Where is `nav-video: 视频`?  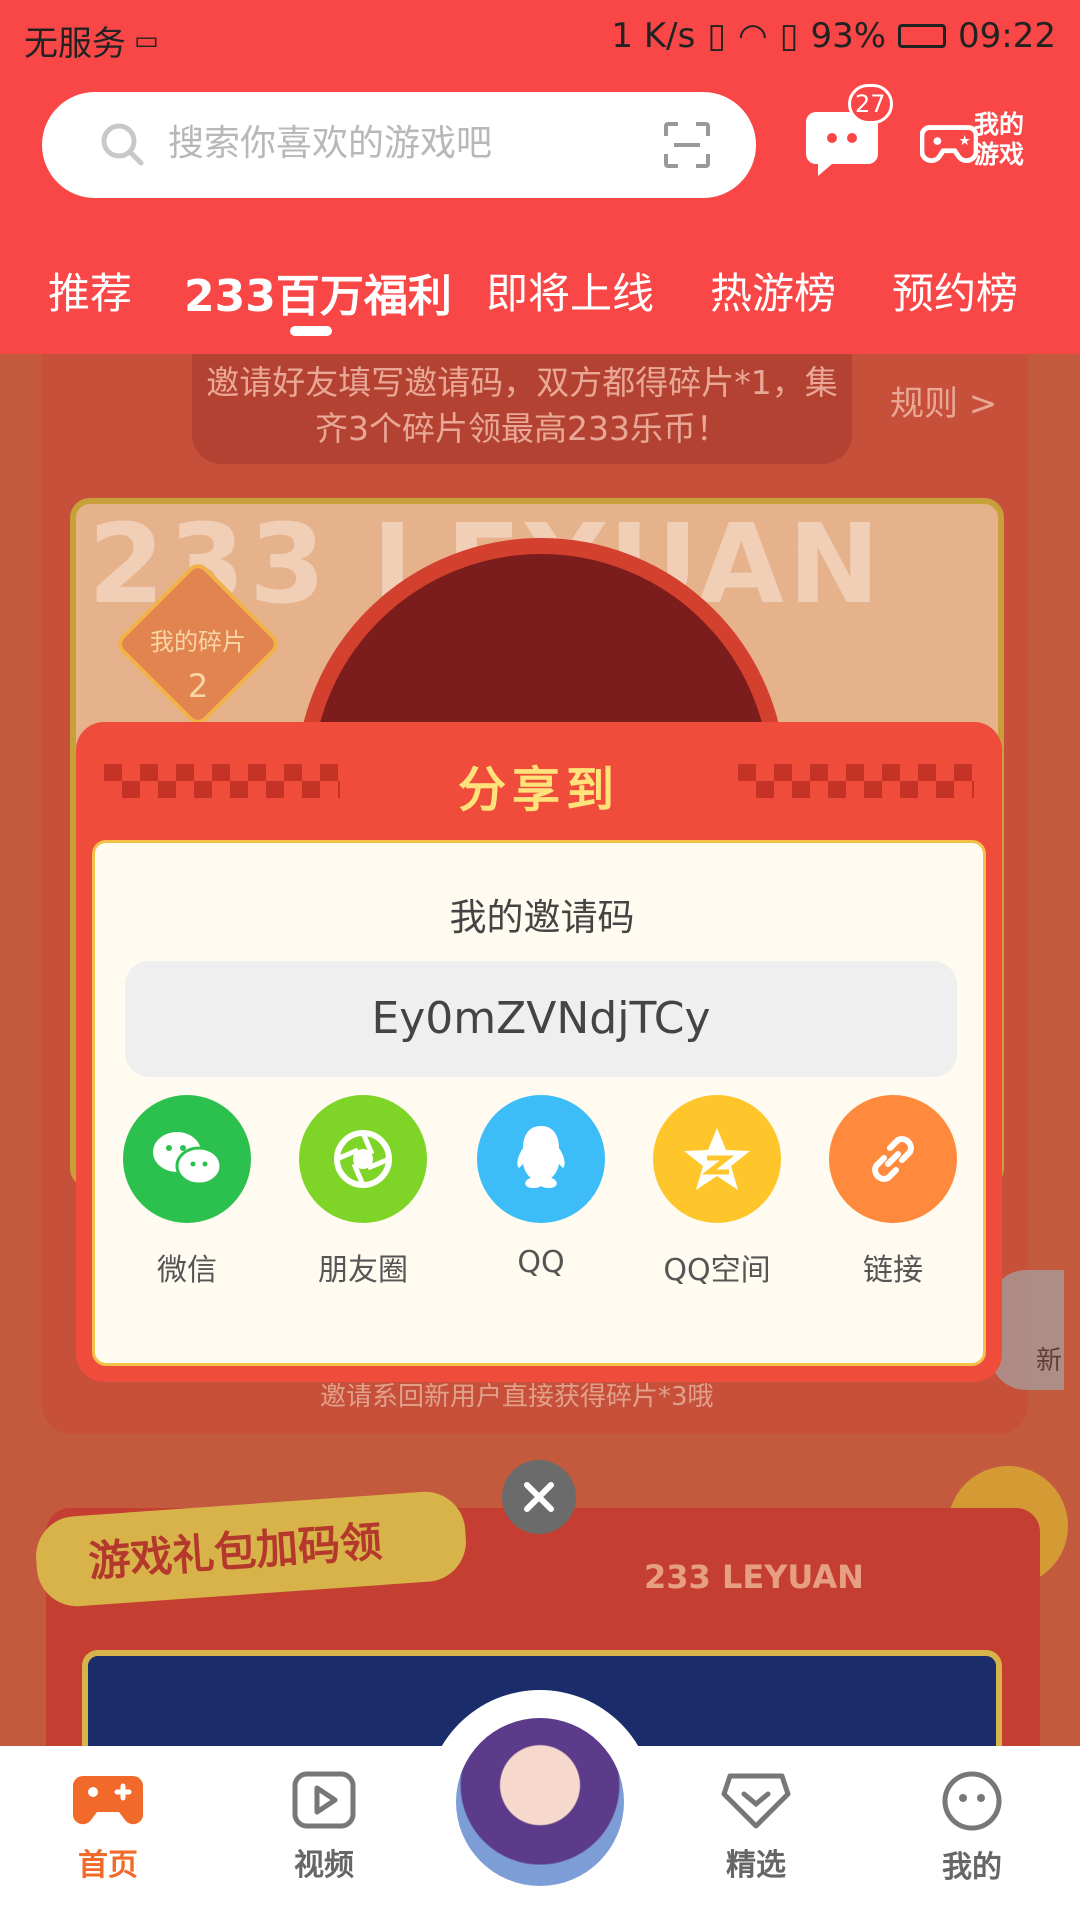
nav-video: 视频 is located at coordinates (324, 1827).